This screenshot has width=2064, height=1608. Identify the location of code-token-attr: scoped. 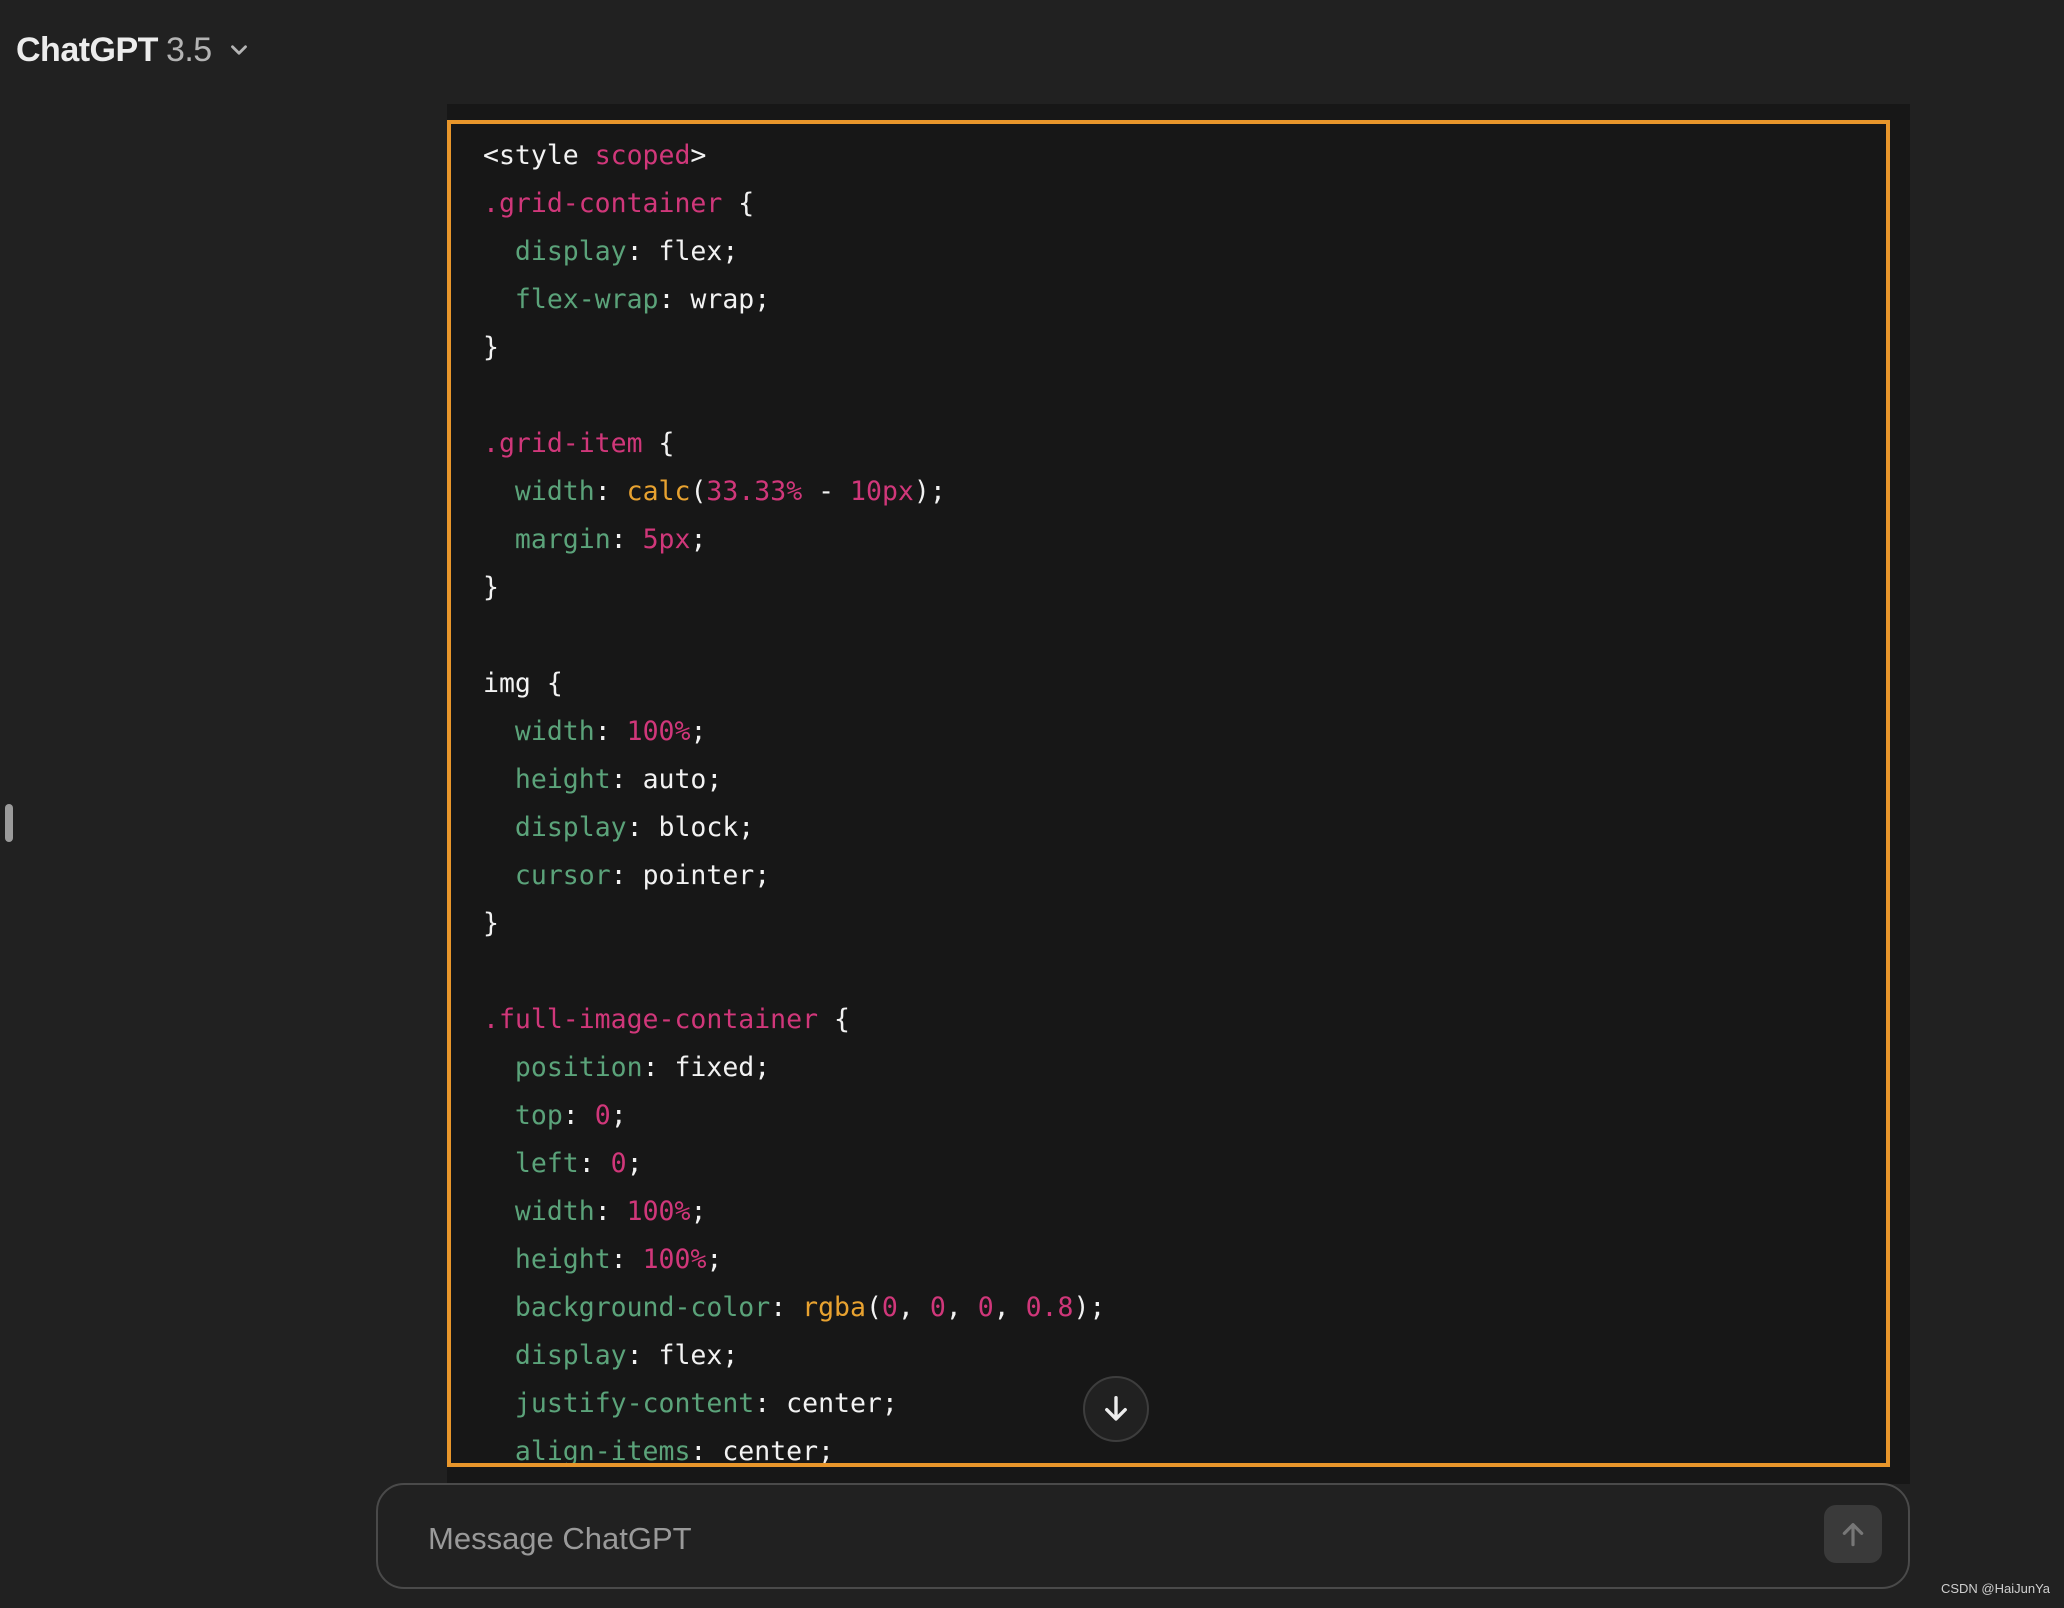
(642, 155).